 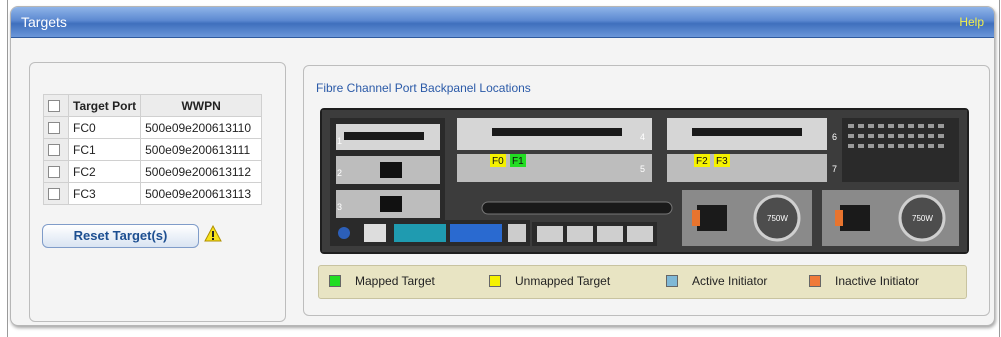 What do you see at coordinates (104, 149) in the screenshot?
I see `target-port-cell: FC1` at bounding box center [104, 149].